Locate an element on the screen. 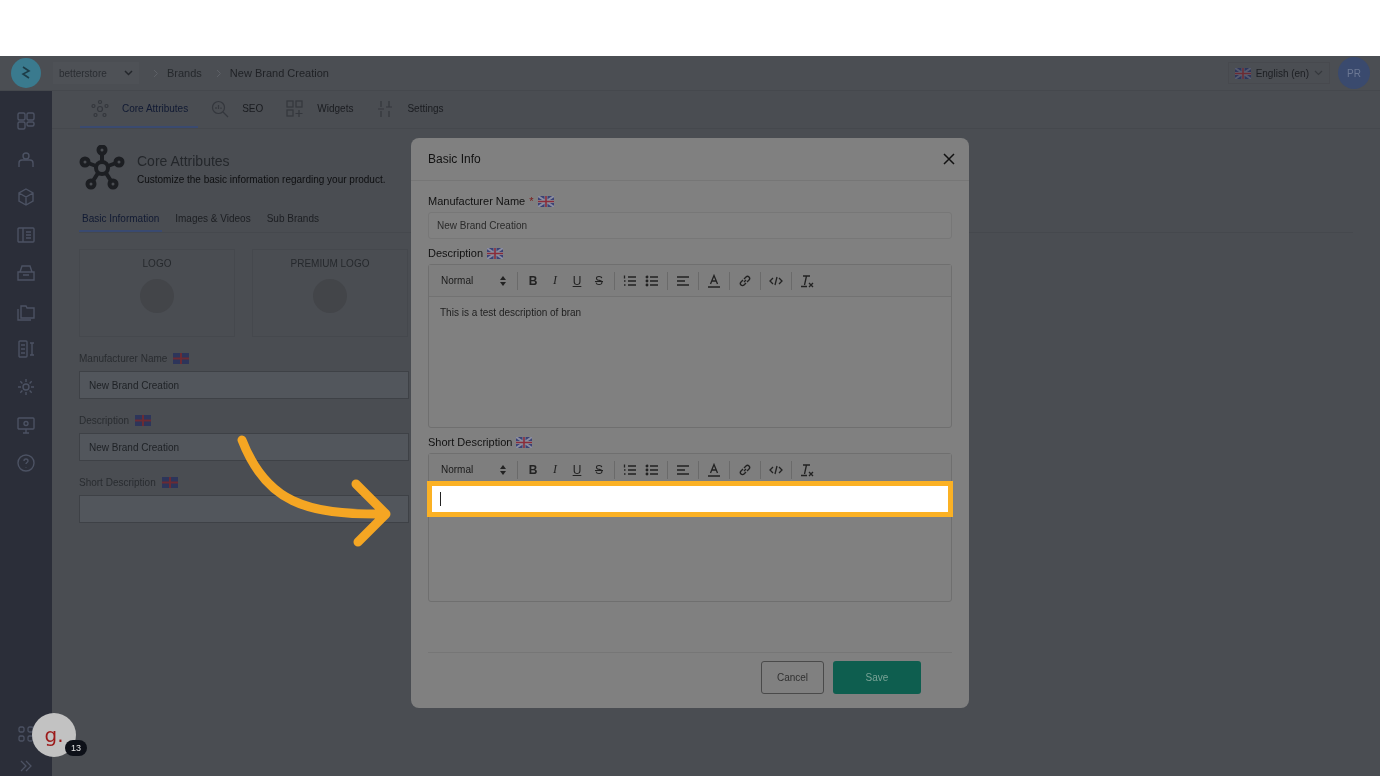  expand-icon is located at coordinates (26, 766).